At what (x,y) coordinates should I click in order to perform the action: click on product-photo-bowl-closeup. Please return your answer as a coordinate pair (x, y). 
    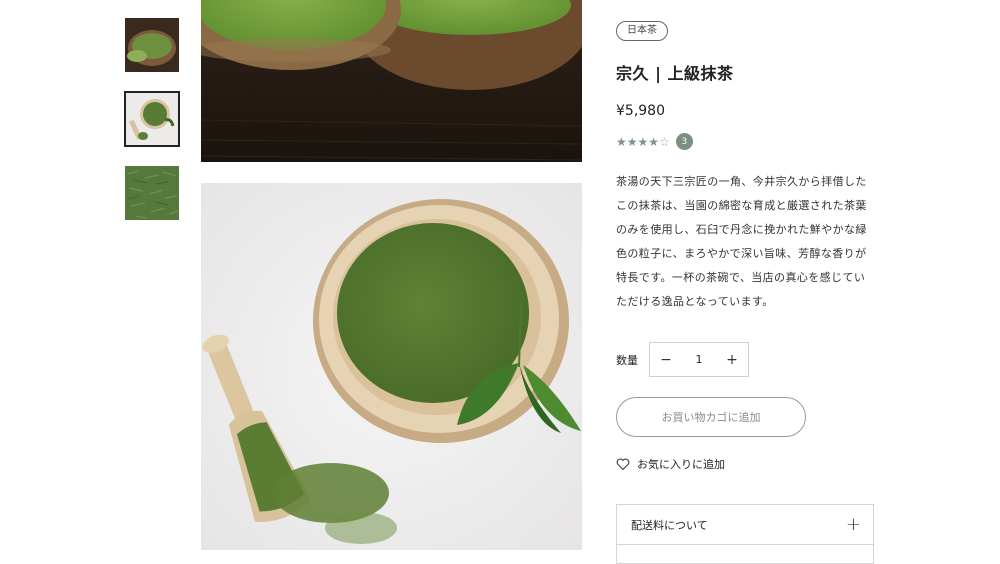
    Looking at the image, I should click on (391, 81).